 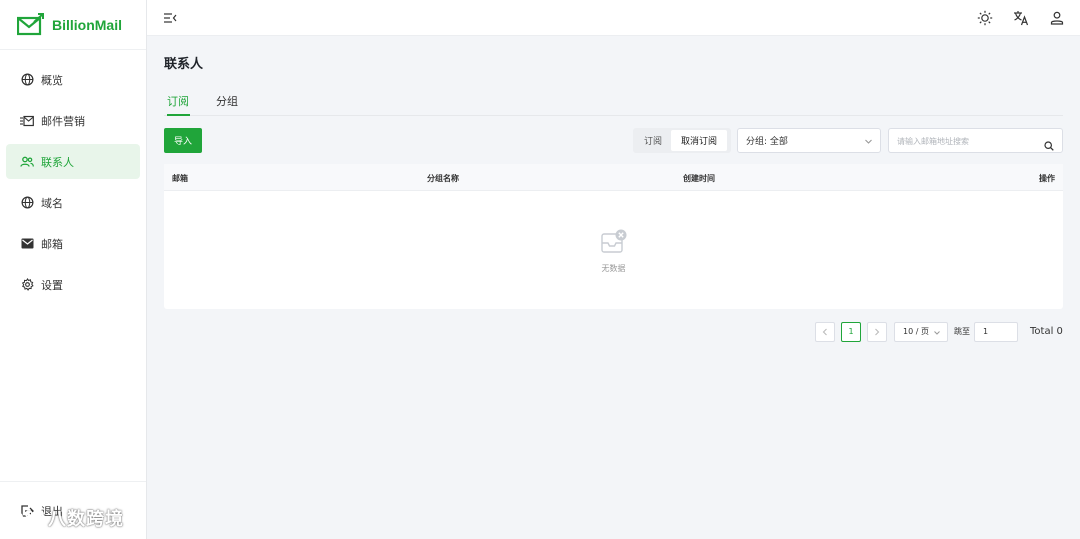 I want to click on sidebar-item-label: 概览, so click(x=52, y=80).